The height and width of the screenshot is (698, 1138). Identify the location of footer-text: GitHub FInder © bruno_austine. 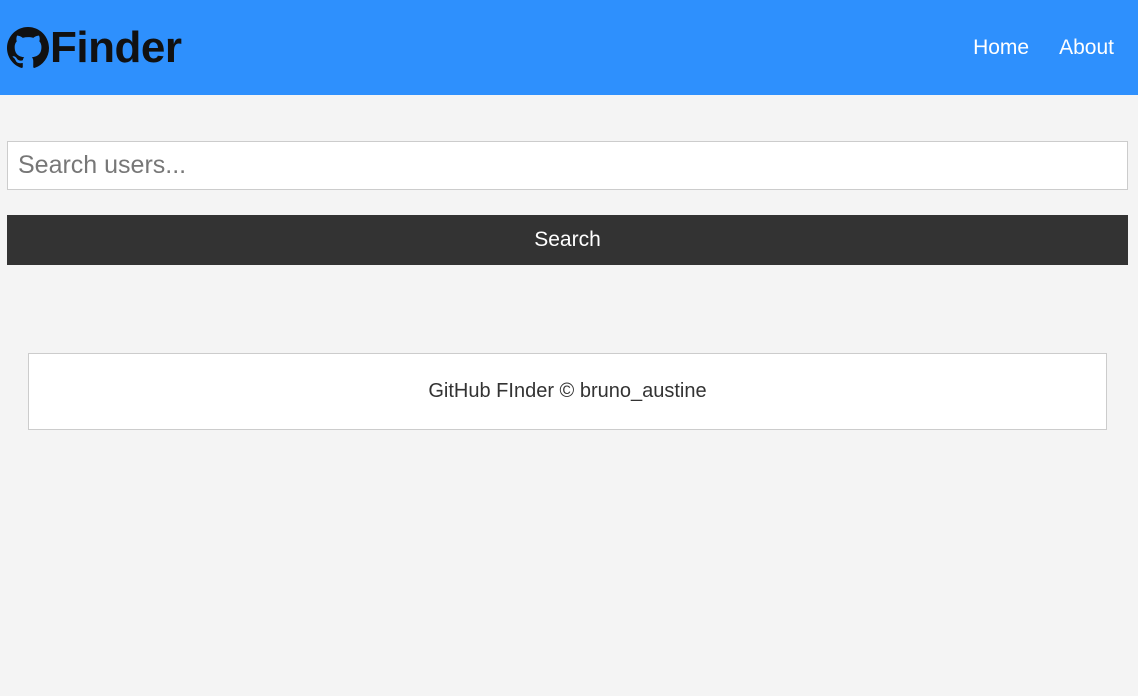
(567, 391).